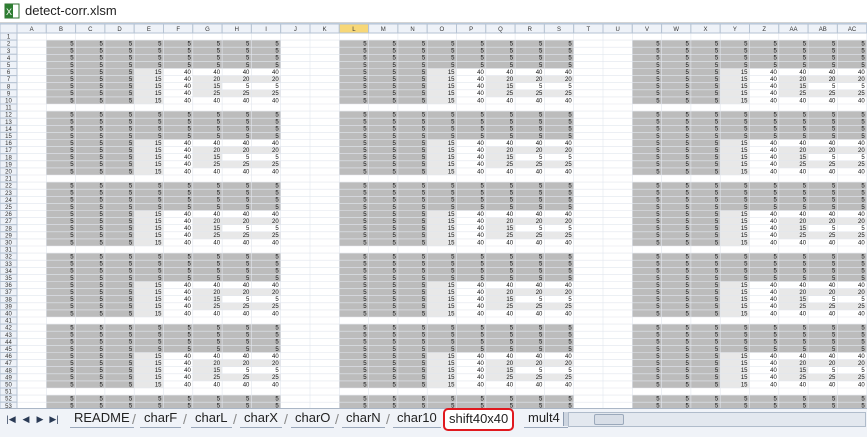  Describe the element at coordinates (717, 419) in the screenshot. I see `horizontal-scrollbar` at that location.